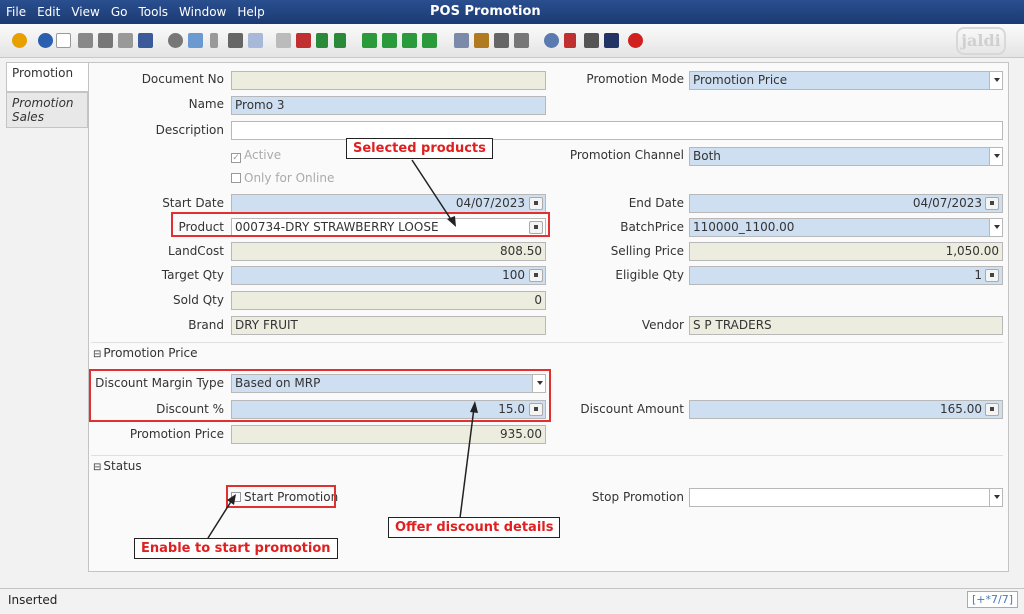 The height and width of the screenshot is (614, 1024). I want to click on menu-window: Window, so click(202, 12).